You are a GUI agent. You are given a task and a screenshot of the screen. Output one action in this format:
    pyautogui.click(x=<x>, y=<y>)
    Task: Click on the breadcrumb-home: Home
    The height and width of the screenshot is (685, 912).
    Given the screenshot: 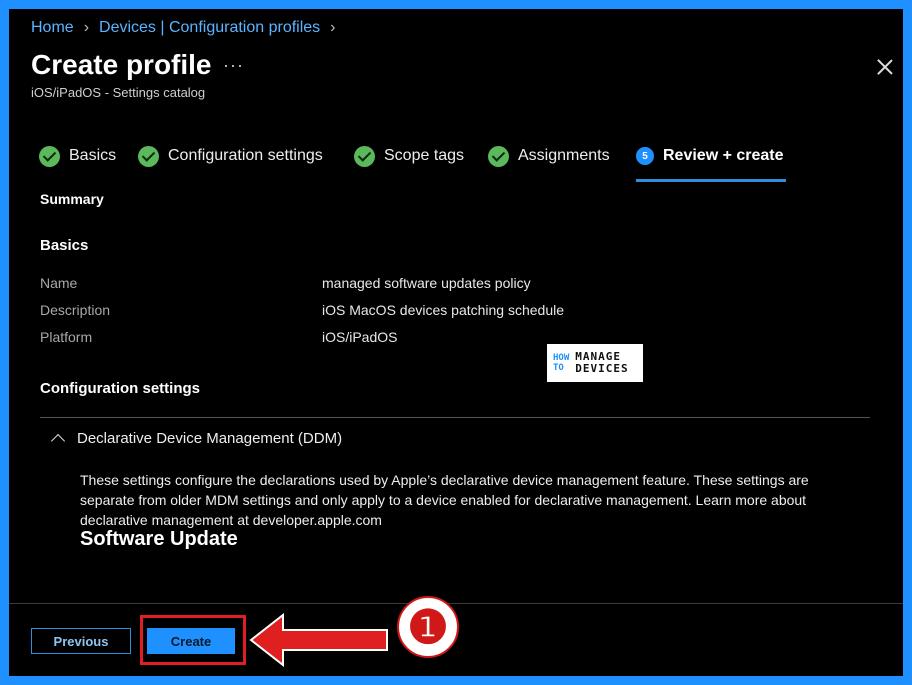 What is the action you would take?
    pyautogui.click(x=52, y=28)
    